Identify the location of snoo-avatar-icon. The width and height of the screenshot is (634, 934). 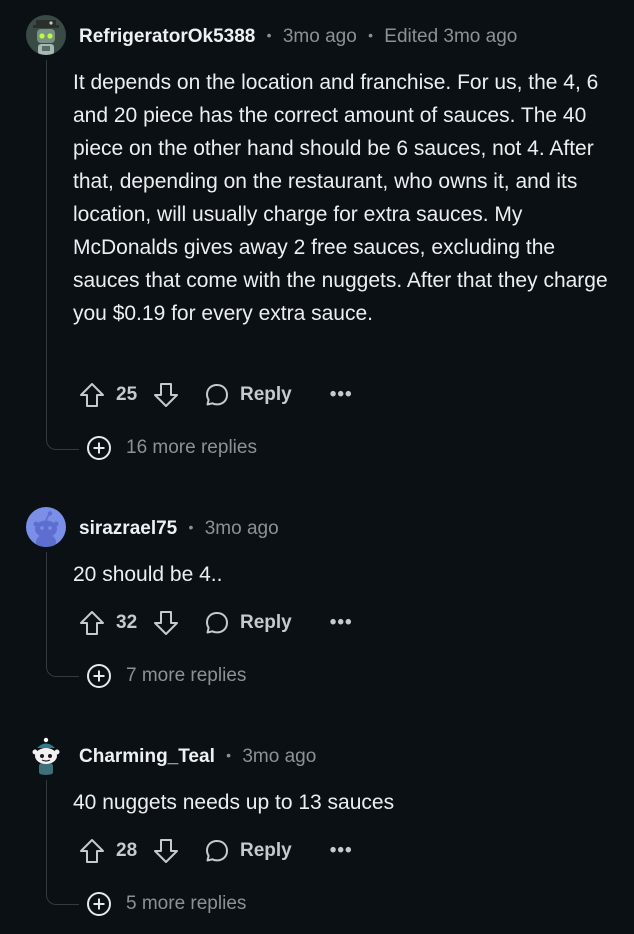
(46, 527).